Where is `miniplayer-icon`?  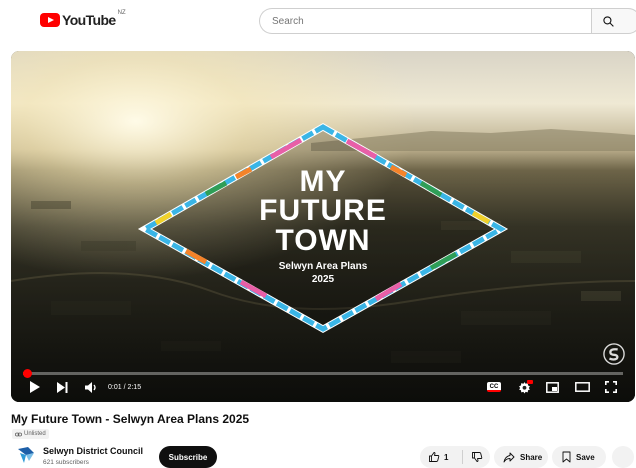
miniplayer-icon is located at coordinates (552, 387).